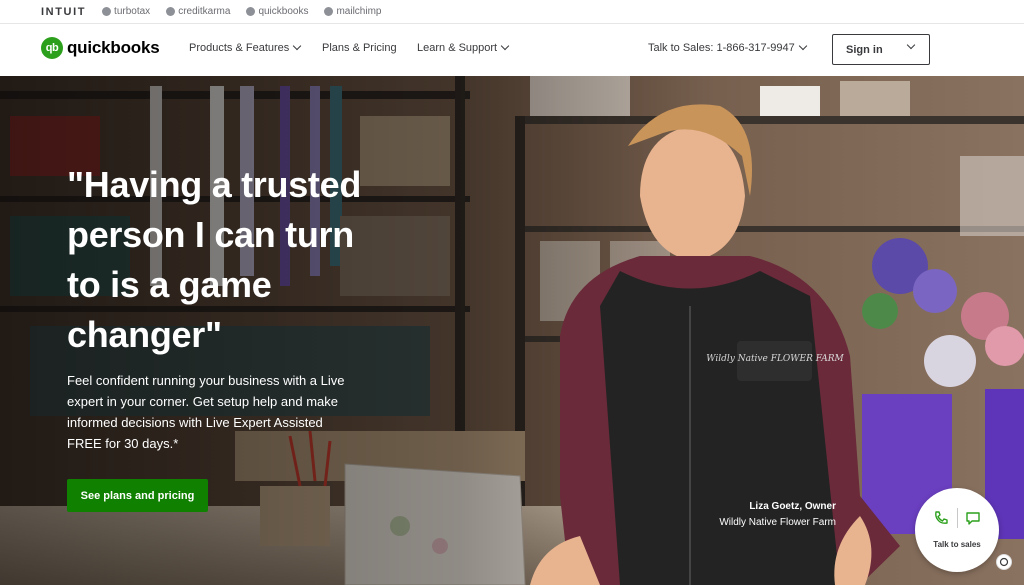 Image resolution: width=1024 pixels, height=585 pixels. What do you see at coordinates (137, 495) in the screenshot?
I see `see-plans-button: See plans and pricing` at bounding box center [137, 495].